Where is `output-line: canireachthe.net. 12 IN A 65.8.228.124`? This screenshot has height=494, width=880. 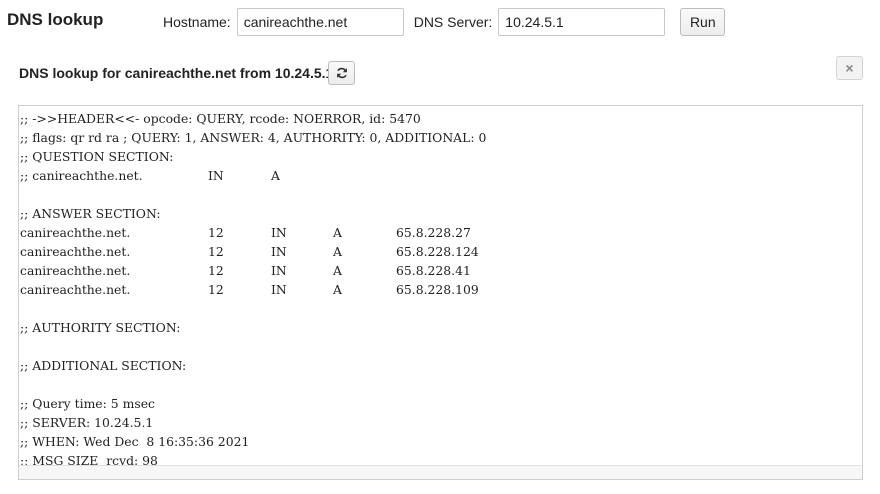
output-line: canireachthe.net. 12 IN A 65.8.228.124 is located at coordinates (249, 251).